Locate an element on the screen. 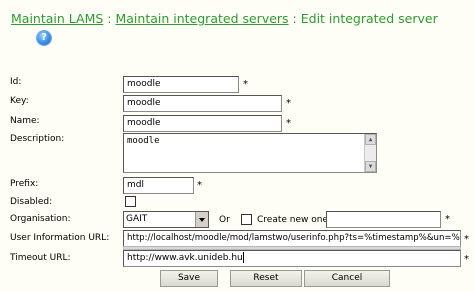 This screenshot has height=292, width=474. organisation-selected-value: GAIT is located at coordinates (137, 219).